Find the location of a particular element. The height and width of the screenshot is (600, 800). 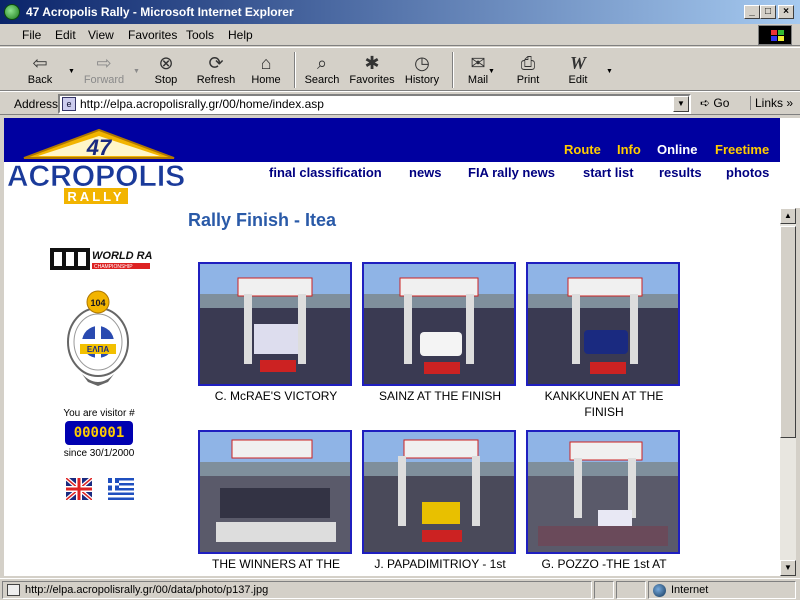

ie-icon is located at coordinates (12, 12).